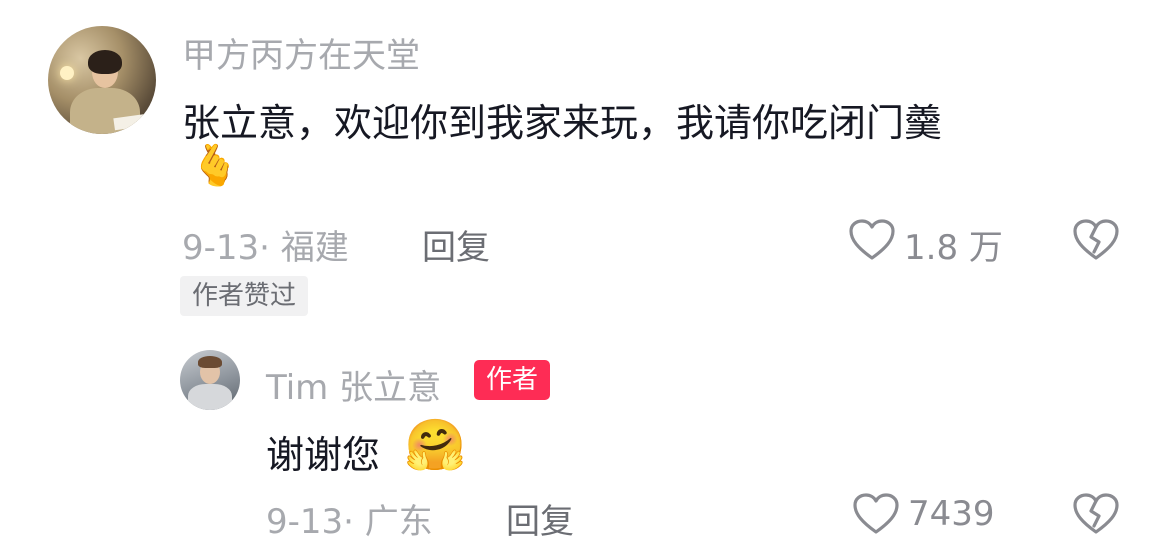 The width and height of the screenshot is (1170, 543). What do you see at coordinates (301, 52) in the screenshot?
I see `comment-username: 甲方丙方在天堂` at bounding box center [301, 52].